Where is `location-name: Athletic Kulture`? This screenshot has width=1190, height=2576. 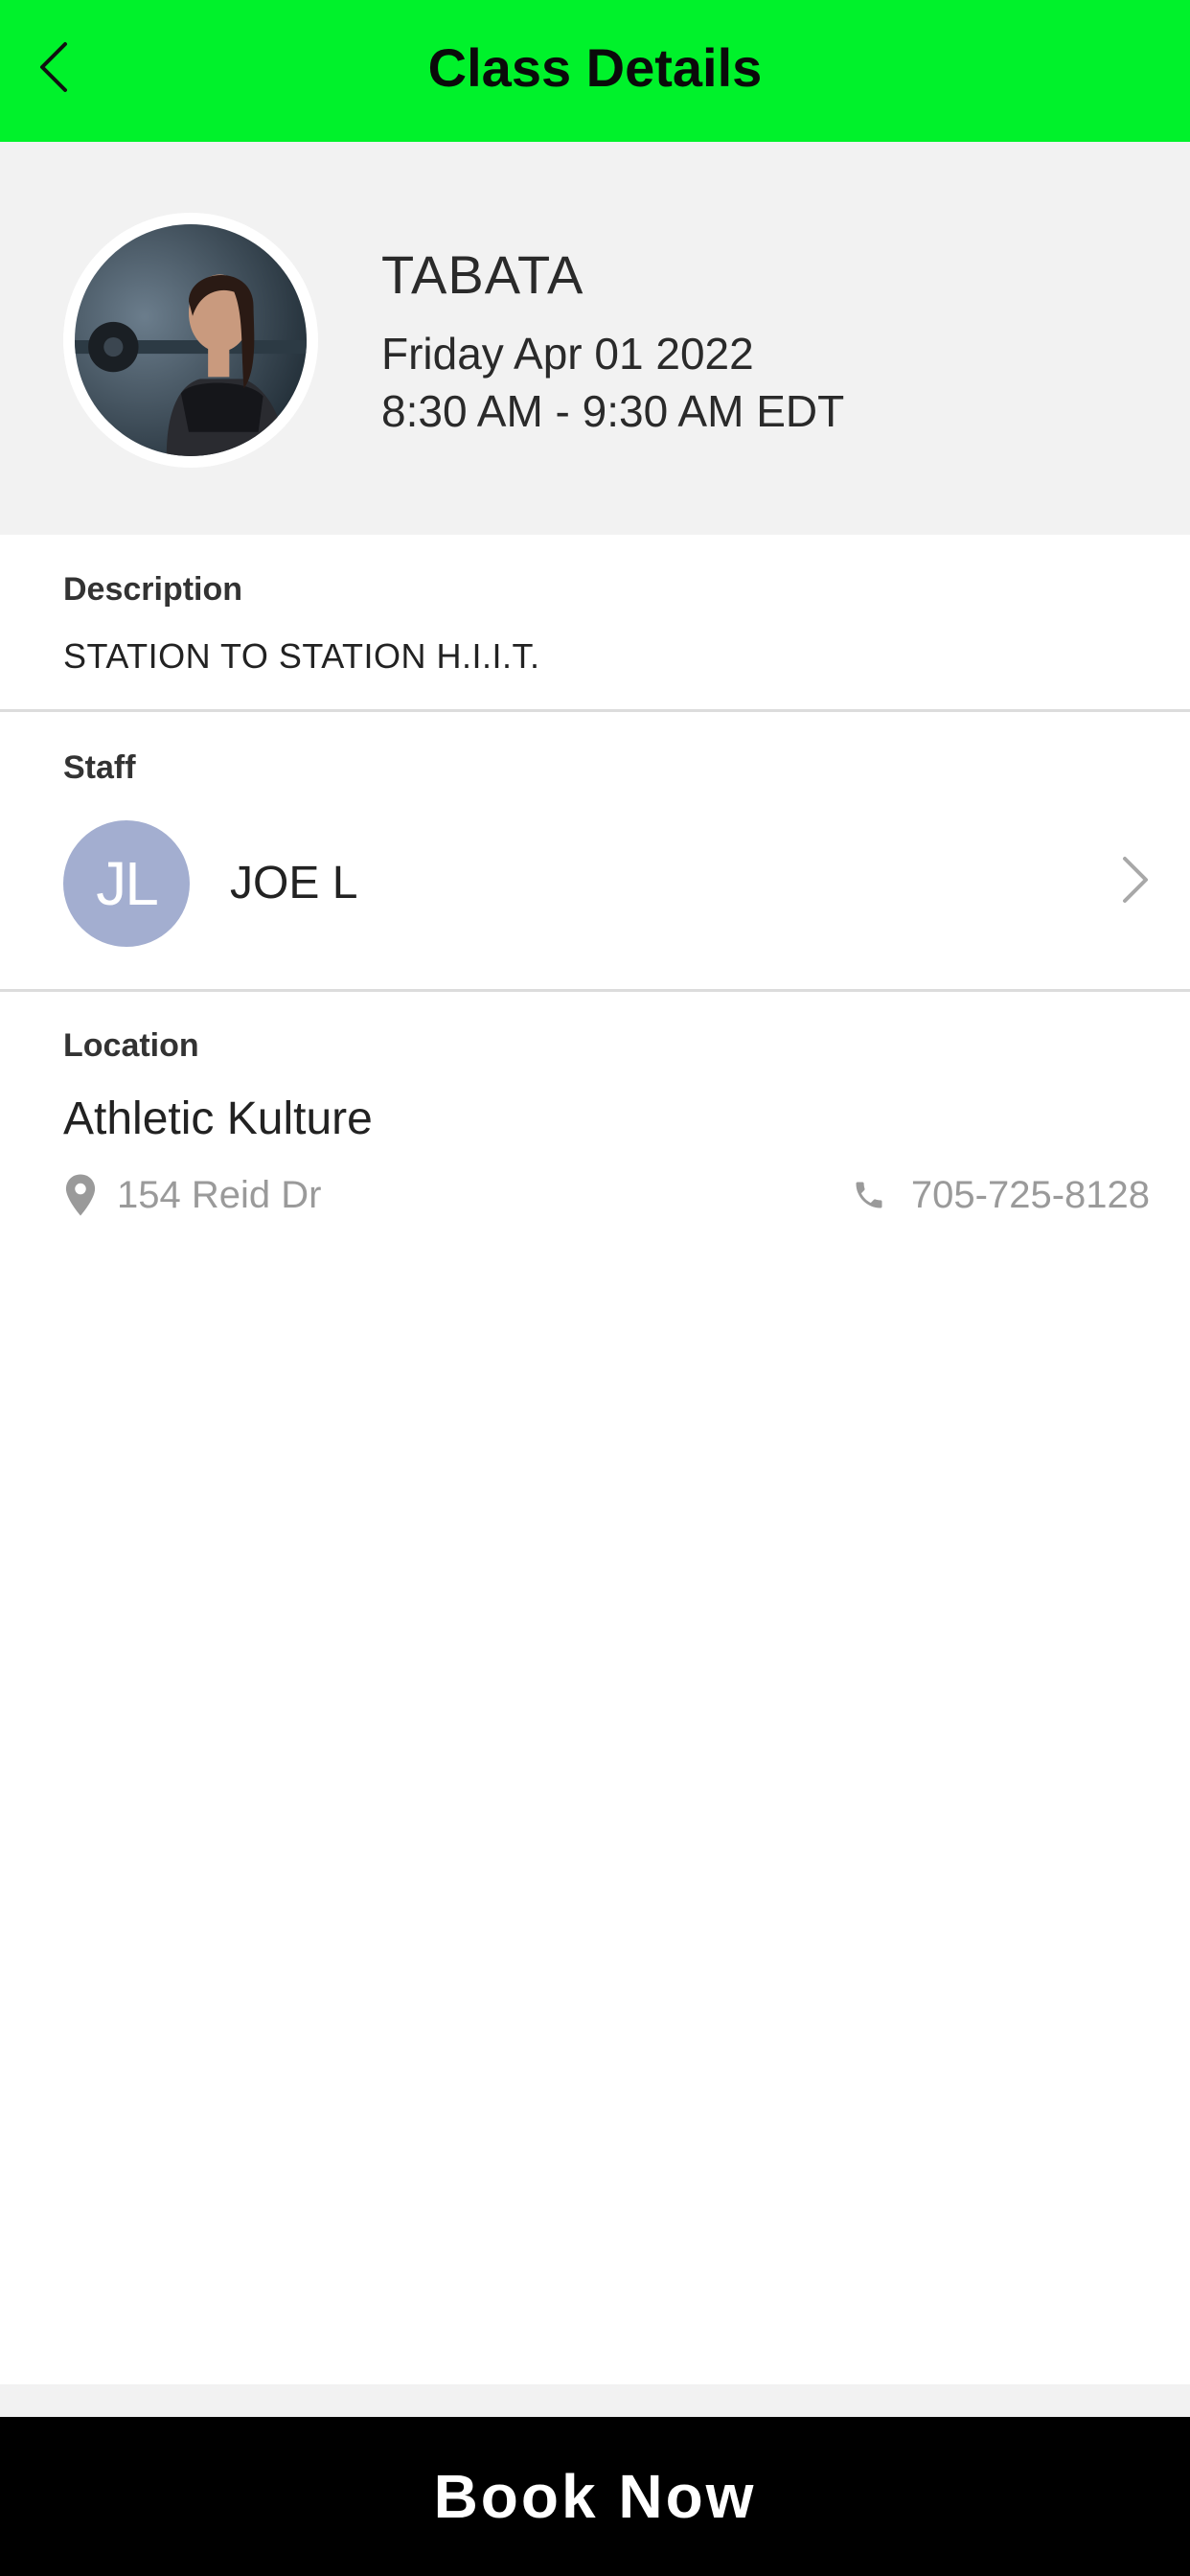
location-name: Athletic Kulture is located at coordinates (218, 1118).